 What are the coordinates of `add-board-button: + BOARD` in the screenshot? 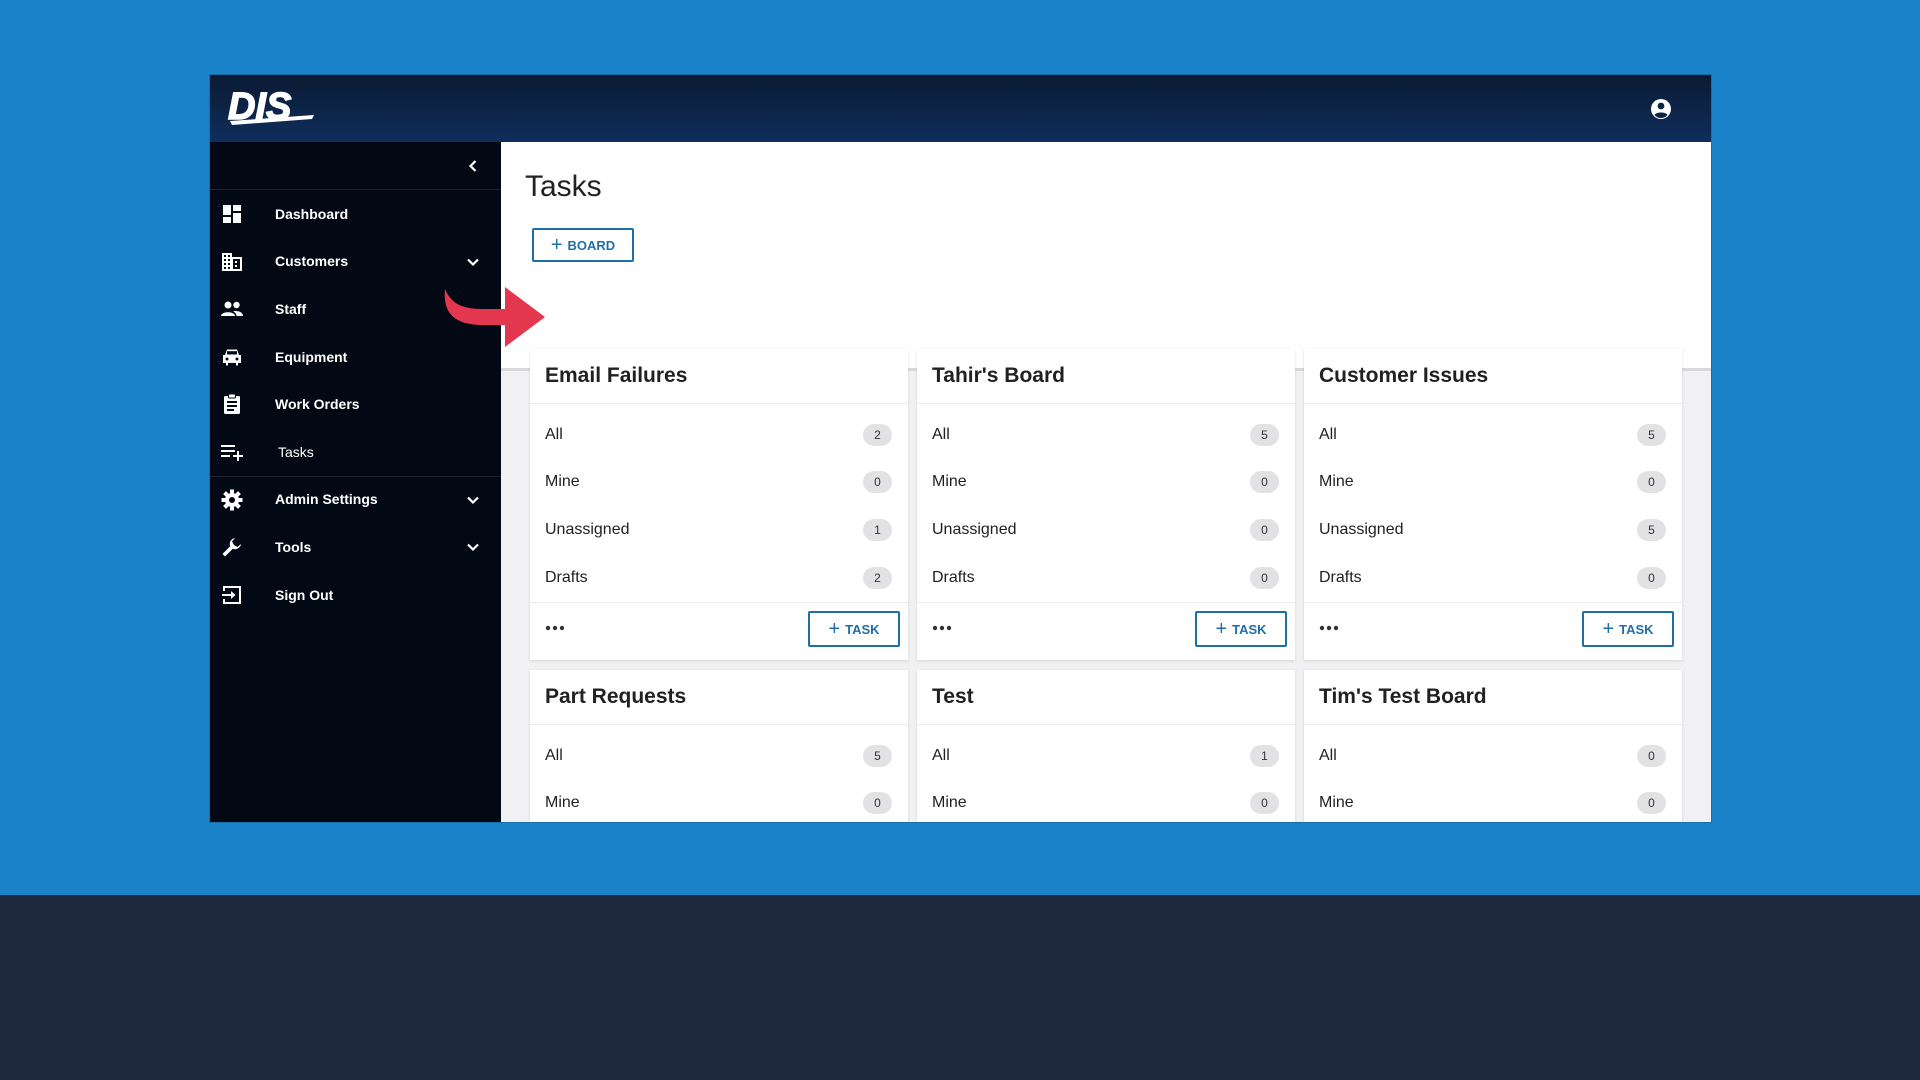 It's located at (583, 245).